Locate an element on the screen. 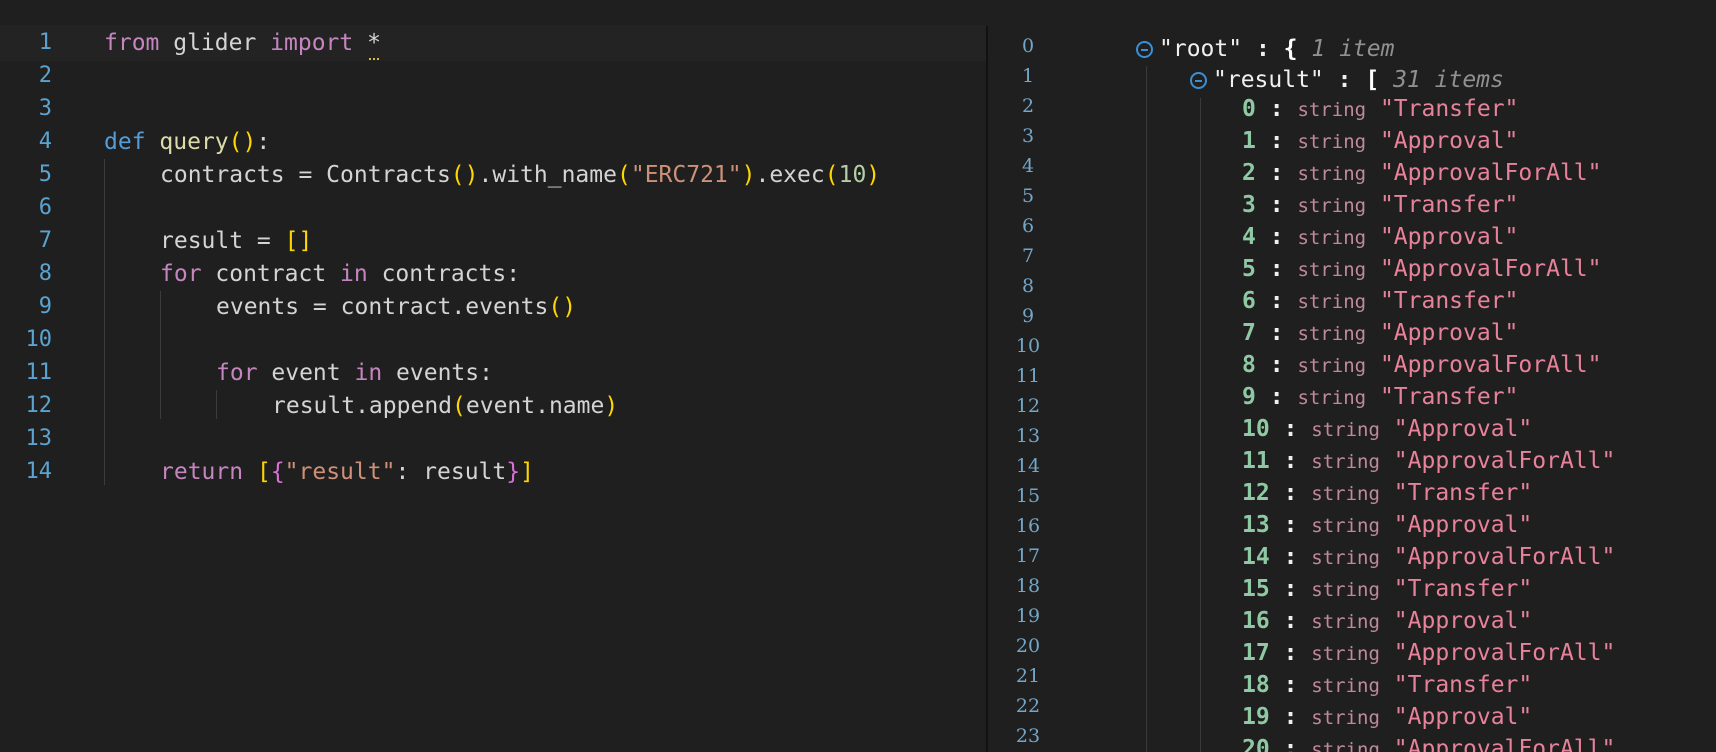 The image size is (1716, 752). code-text: return [{"result": result}] is located at coordinates (347, 472).